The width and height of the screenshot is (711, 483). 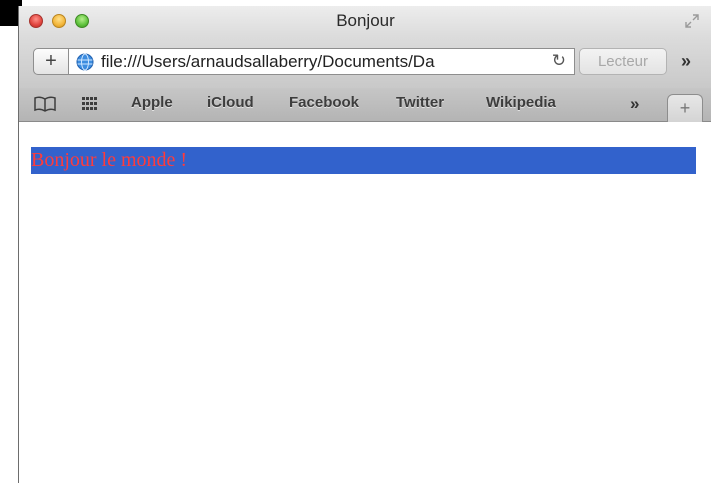 I want to click on bookmark-facebook: Facebook, so click(x=324, y=102).